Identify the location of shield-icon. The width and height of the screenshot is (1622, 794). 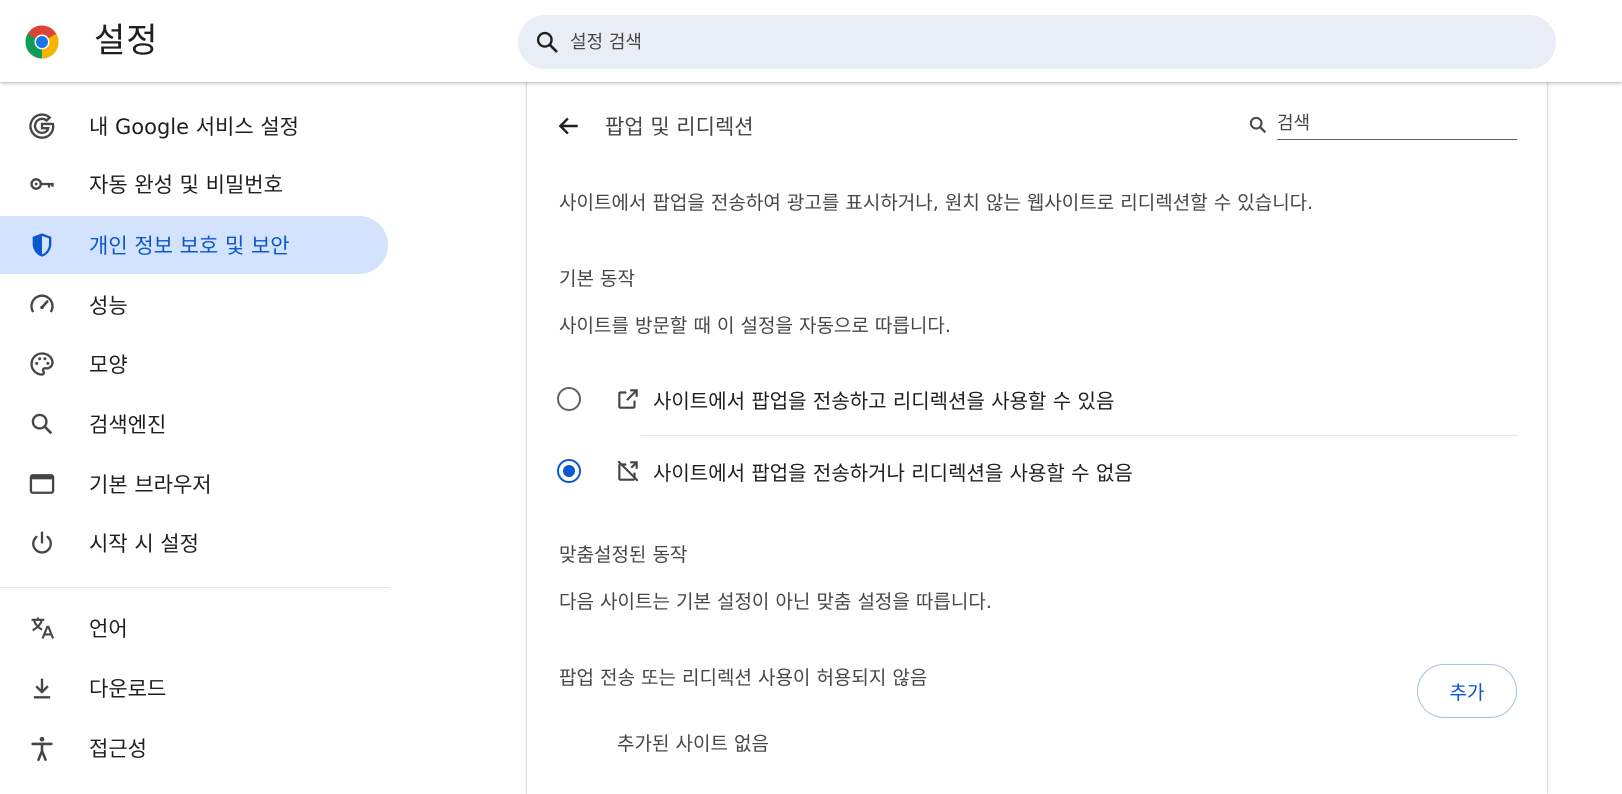
(42, 245).